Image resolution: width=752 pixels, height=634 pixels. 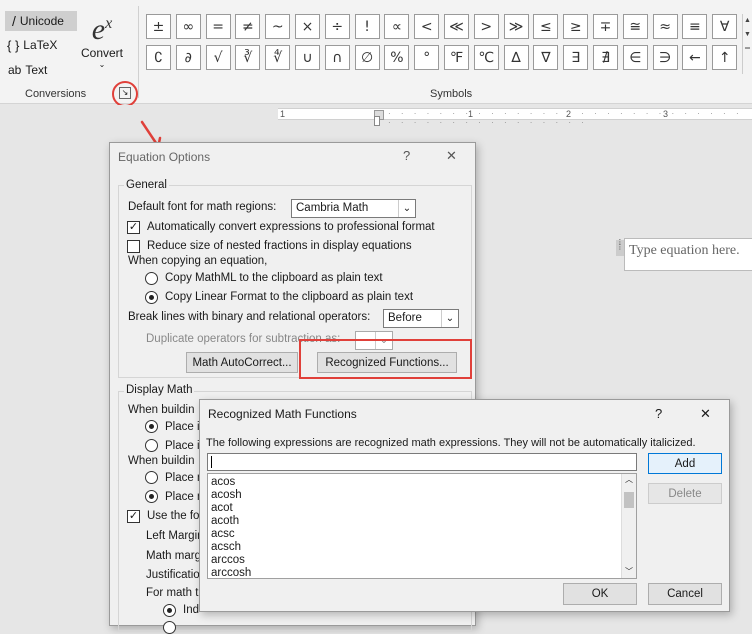 What do you see at coordinates (629, 480) in the screenshot?
I see `chevron-up-icon: ︿` at bounding box center [629, 480].